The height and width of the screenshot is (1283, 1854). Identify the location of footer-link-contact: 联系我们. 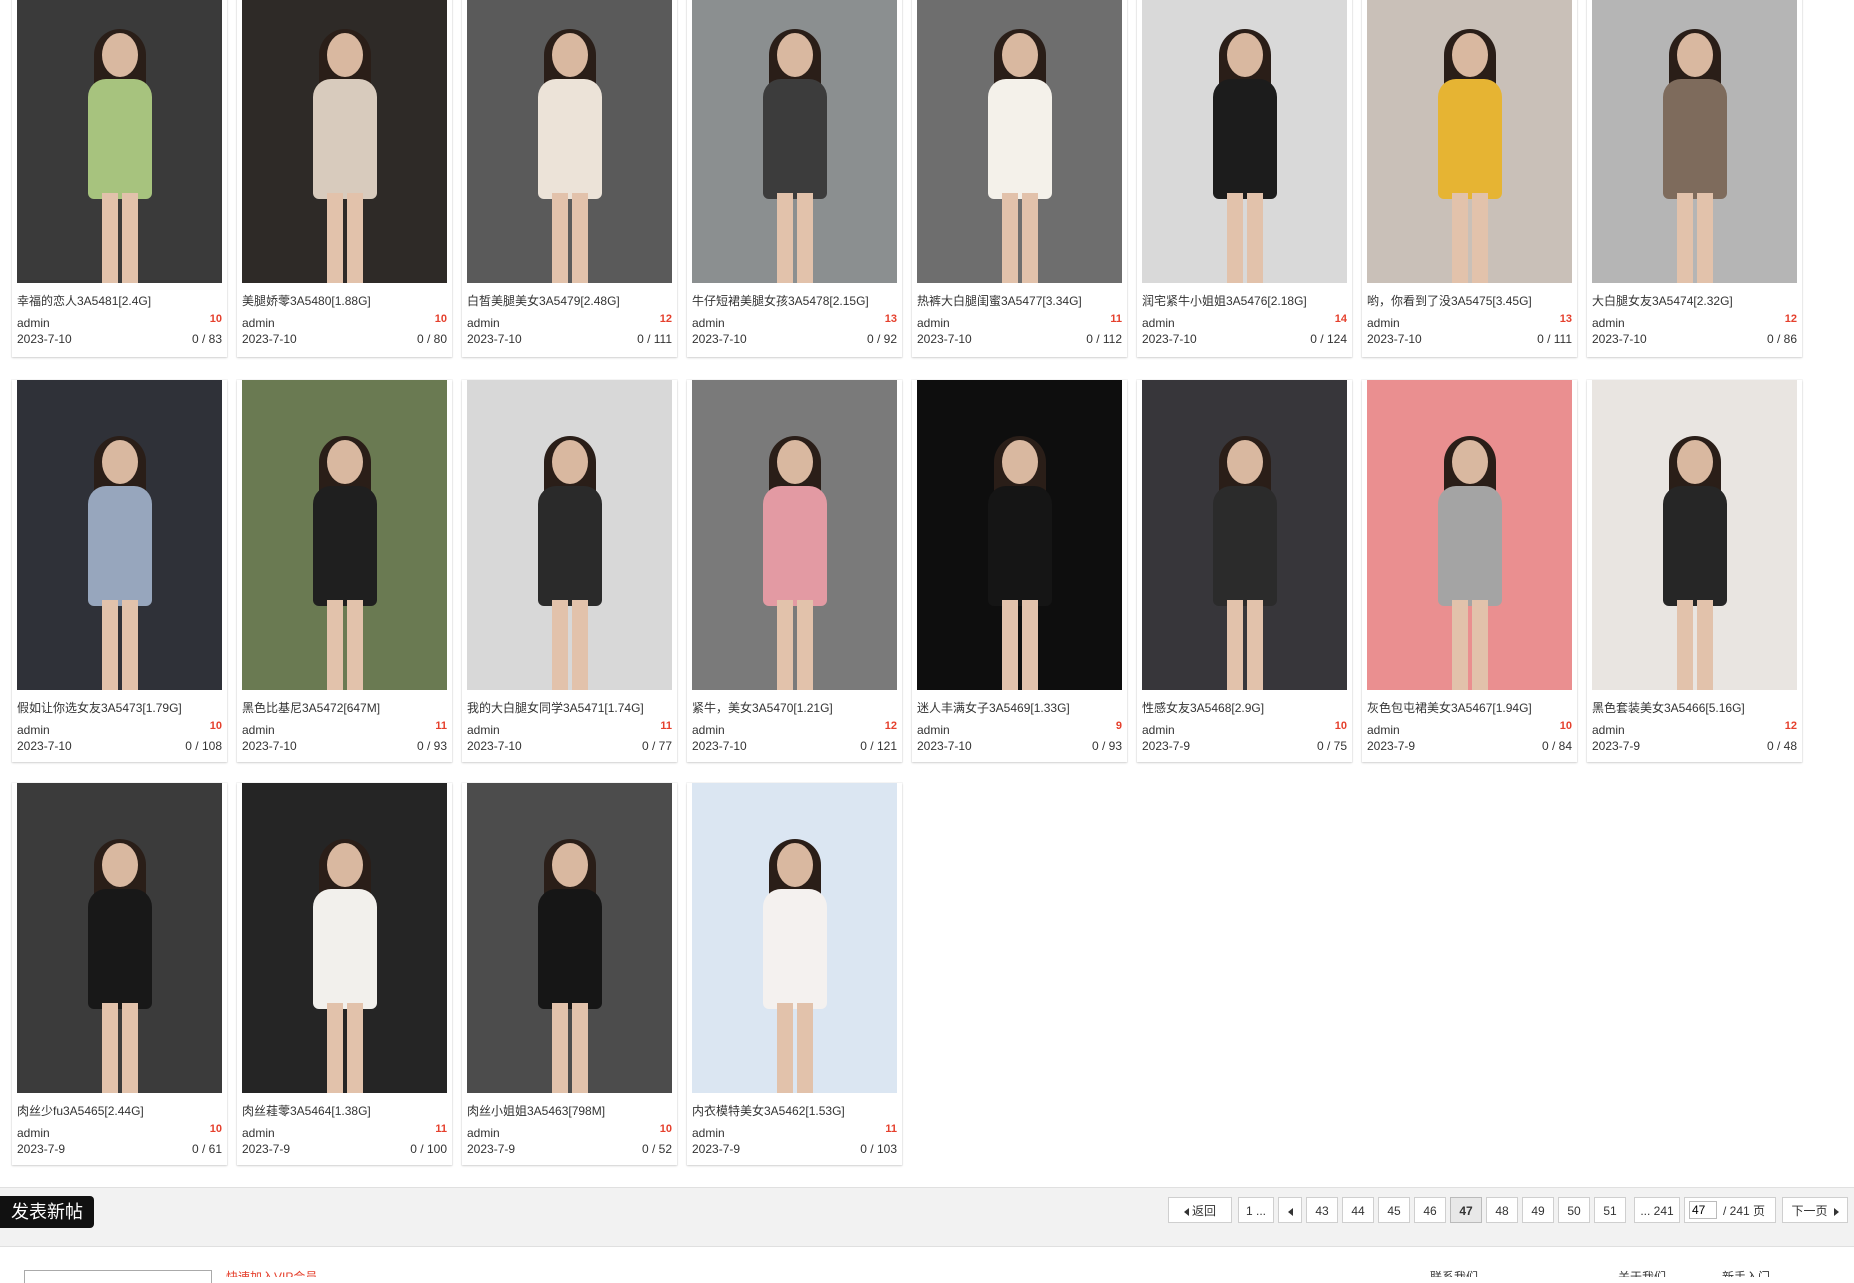
(1454, 1272).